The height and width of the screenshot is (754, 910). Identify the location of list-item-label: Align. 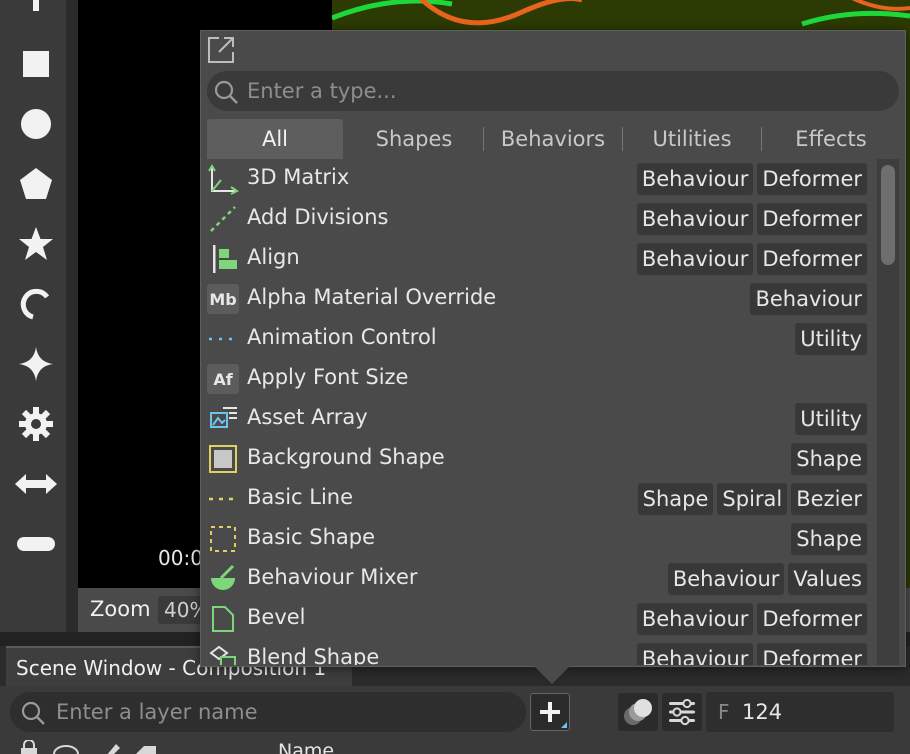
(273, 257).